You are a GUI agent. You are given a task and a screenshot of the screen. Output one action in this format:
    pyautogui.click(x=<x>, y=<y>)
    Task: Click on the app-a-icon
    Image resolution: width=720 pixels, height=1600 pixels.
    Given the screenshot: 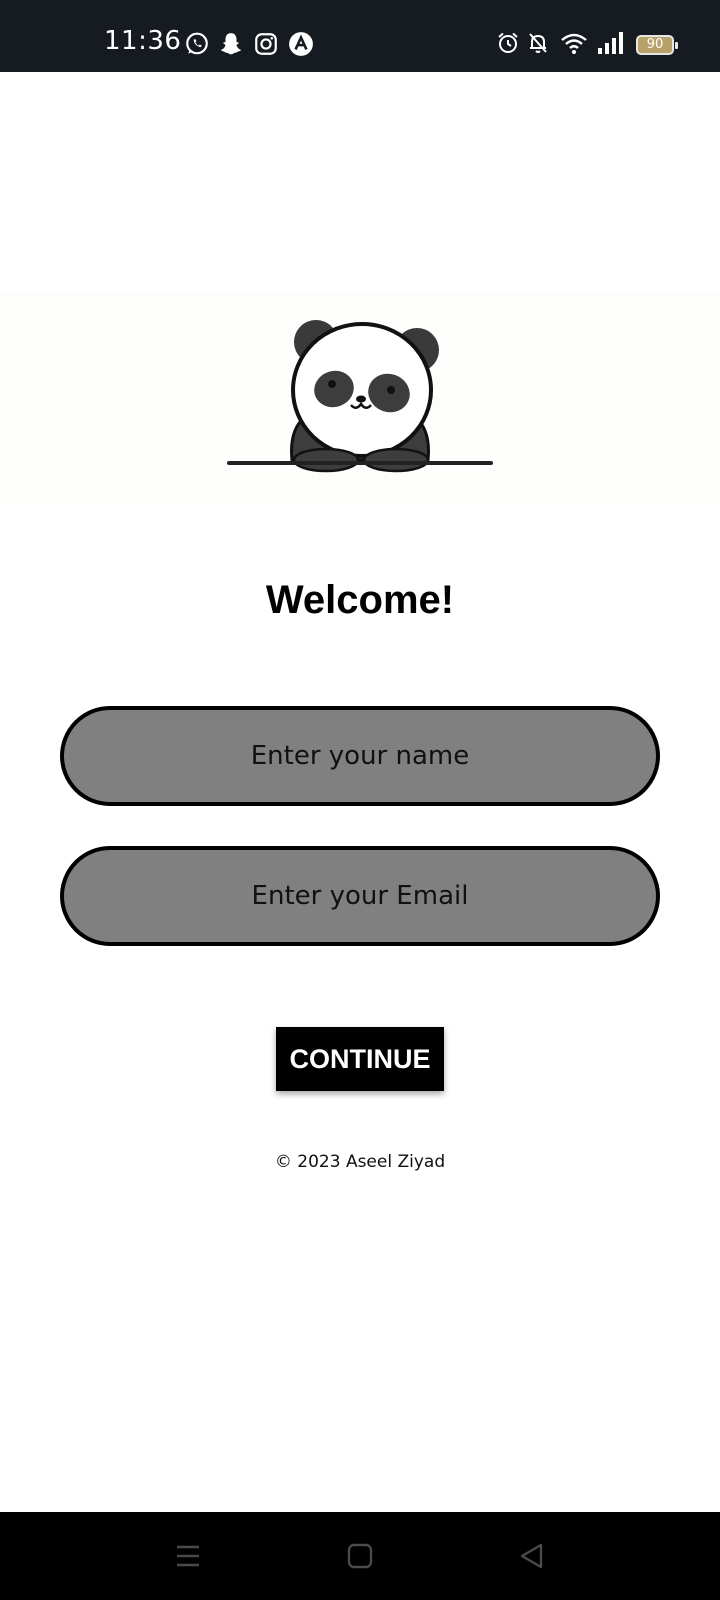 What is the action you would take?
    pyautogui.click(x=301, y=44)
    